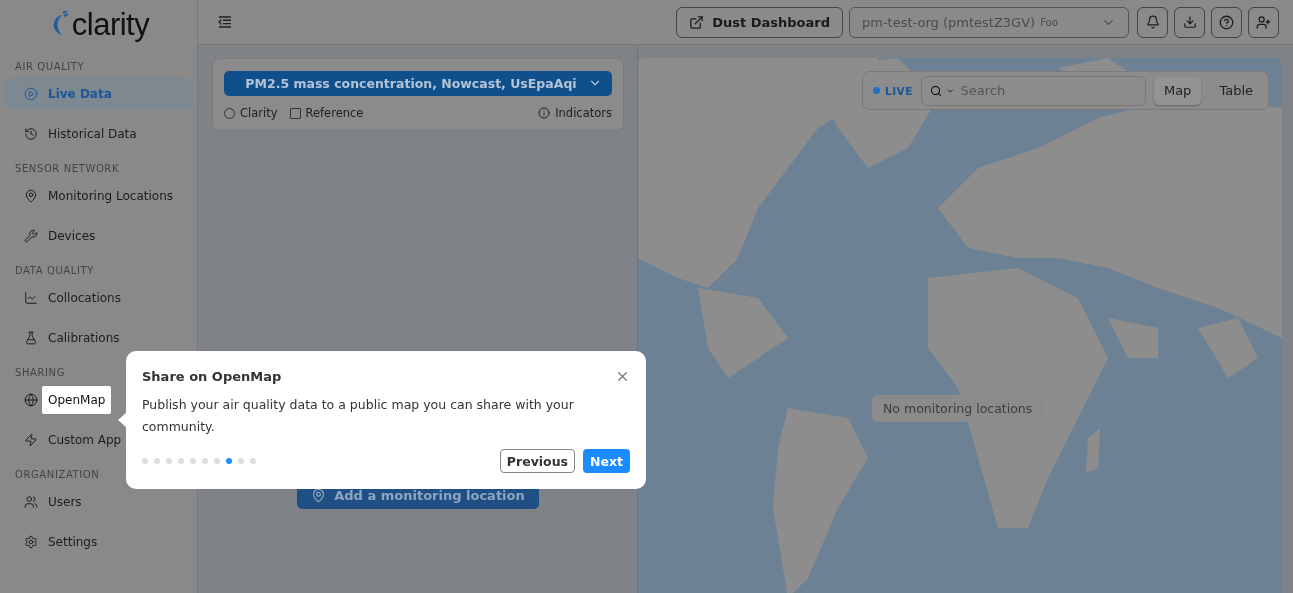 This screenshot has width=1293, height=593. I want to click on nav-item: Custom App, so click(67, 440).